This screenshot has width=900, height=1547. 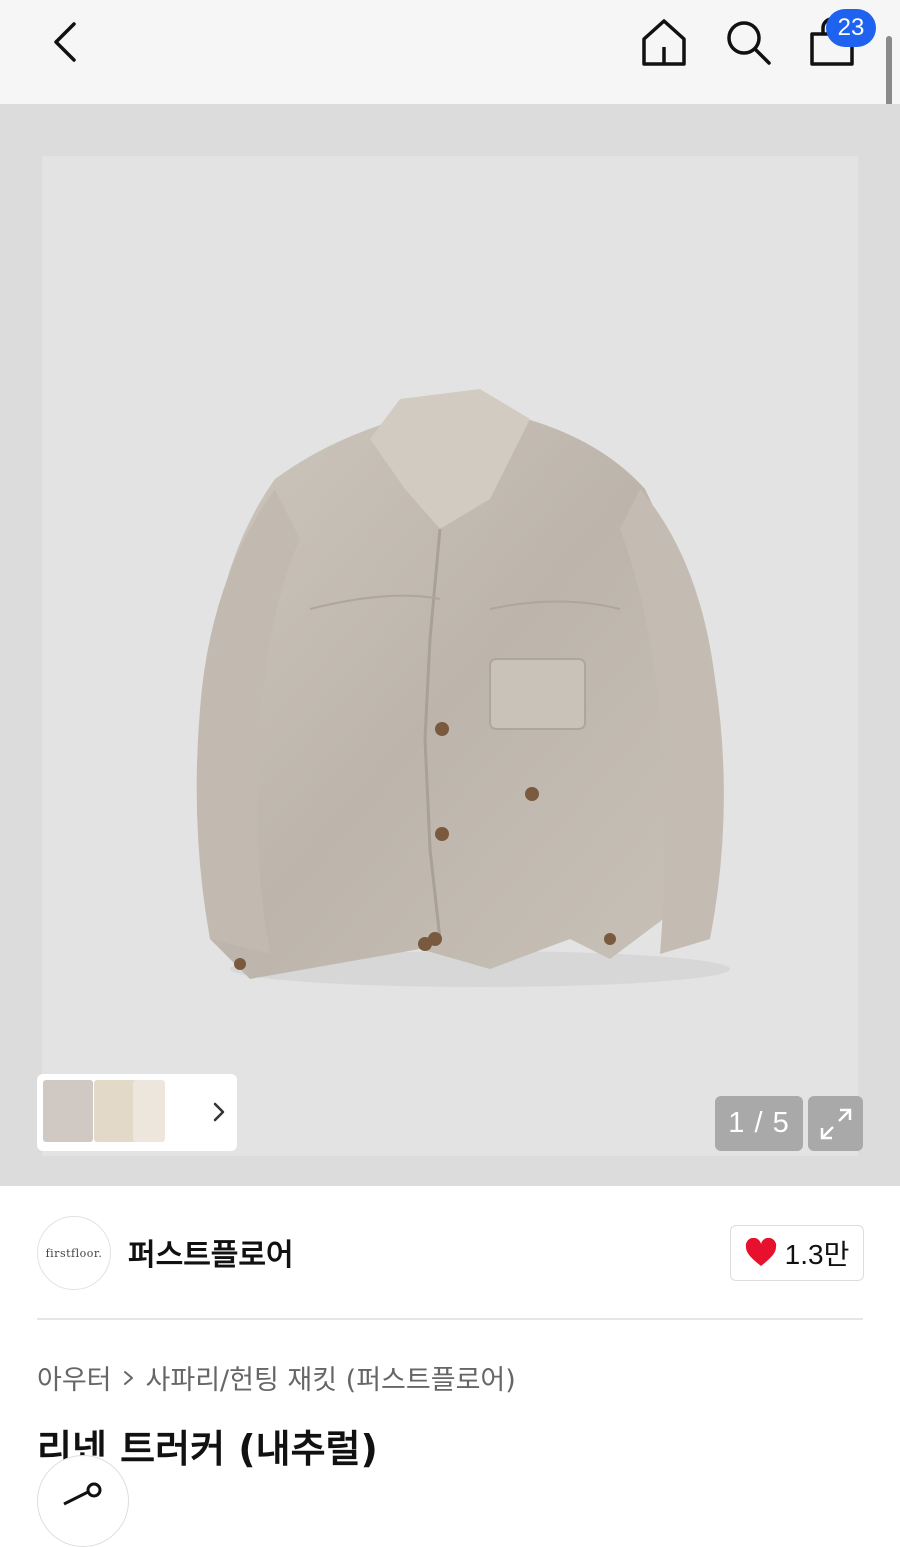 I want to click on image-counter: 1 / 5, so click(x=759, y=1123).